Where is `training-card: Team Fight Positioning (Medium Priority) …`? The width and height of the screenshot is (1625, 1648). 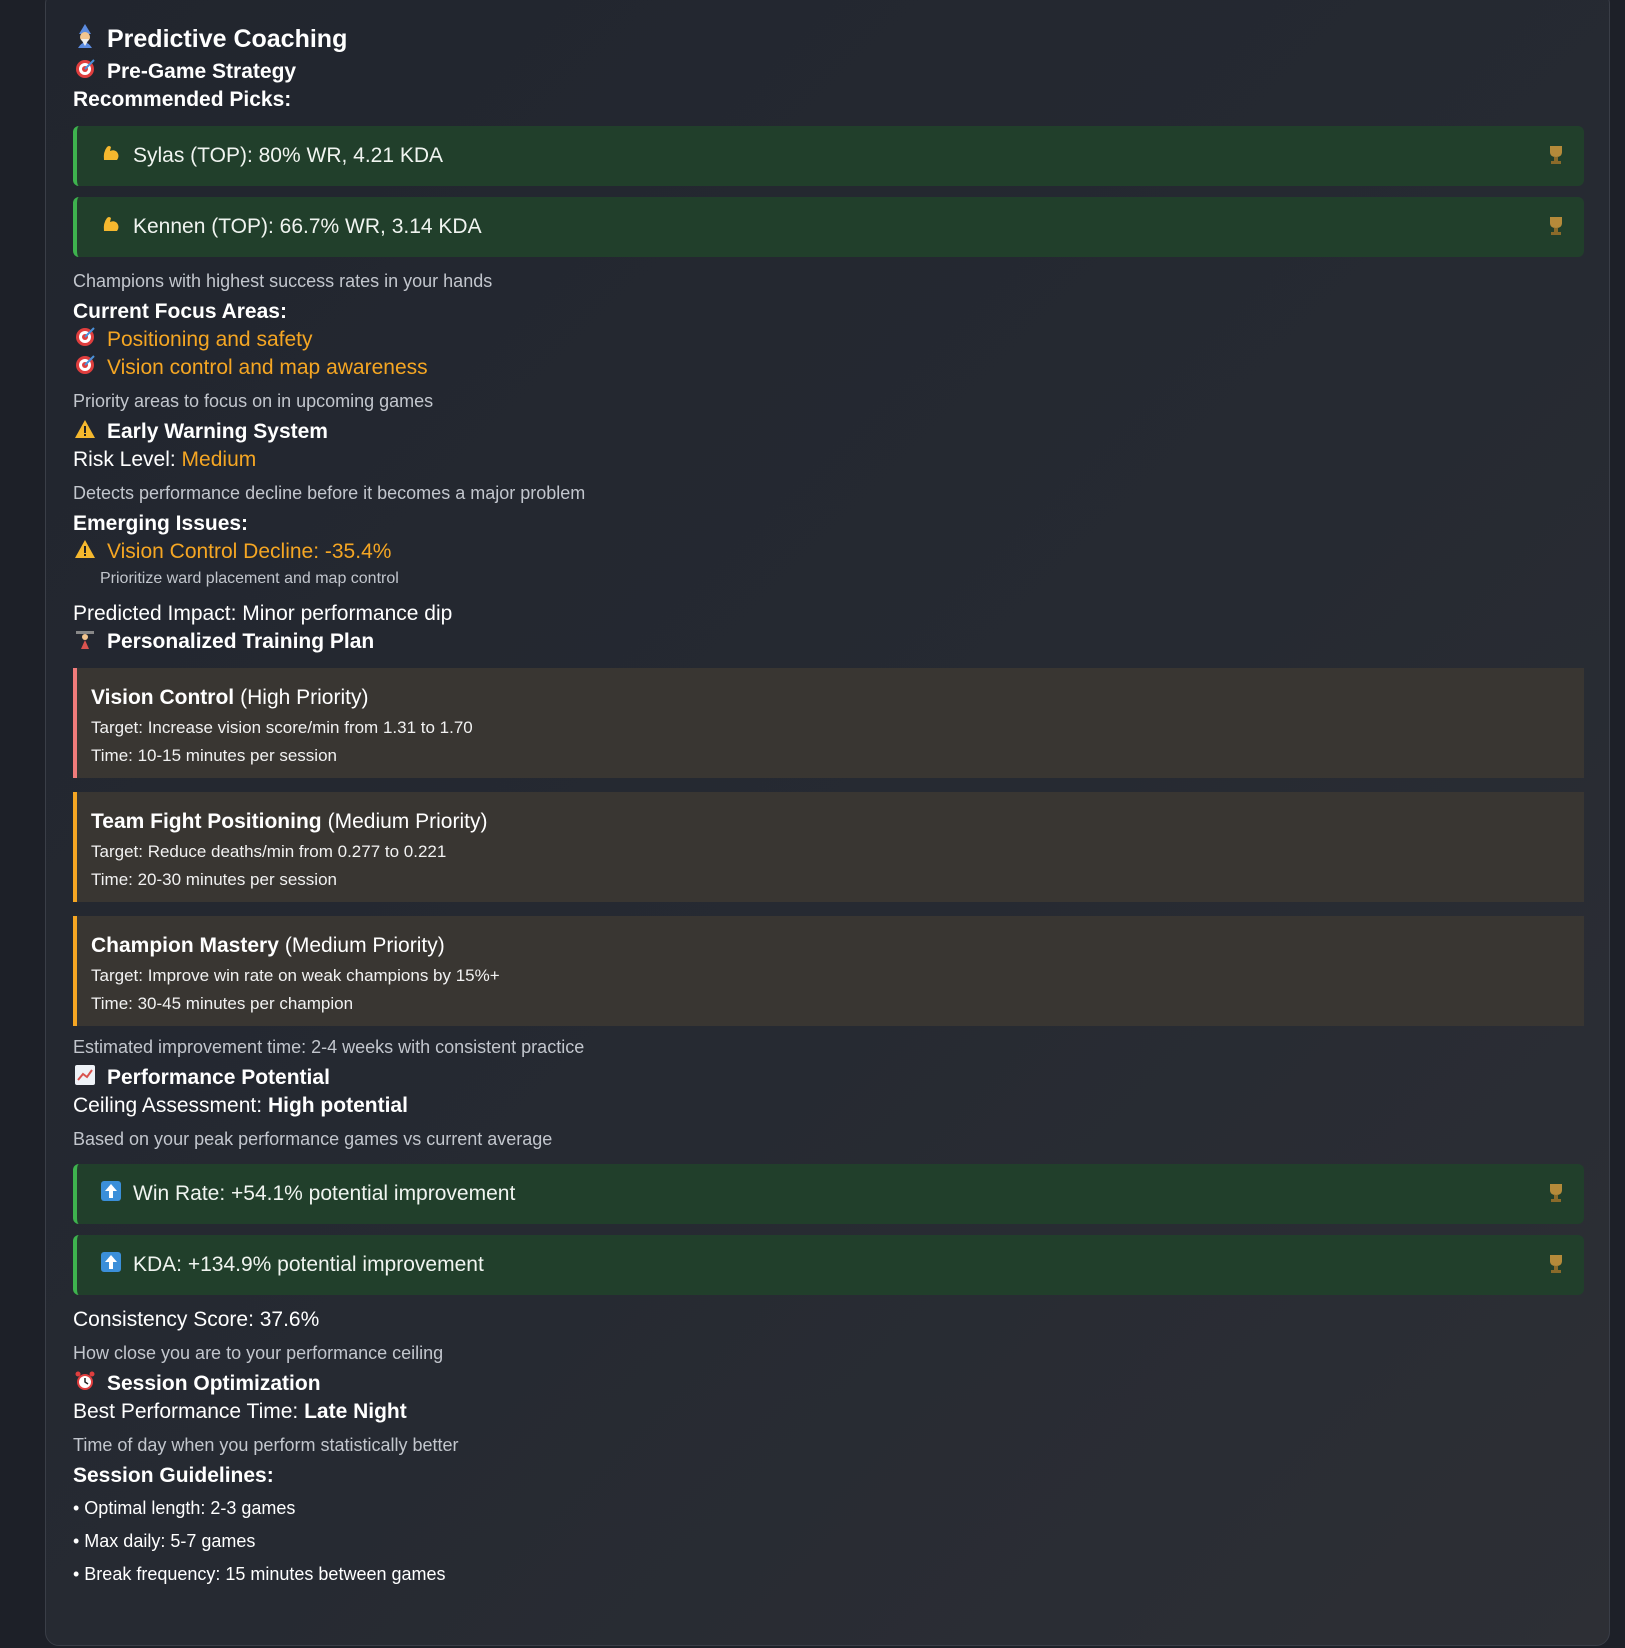
training-card: Team Fight Positioning (Medium Priority) … is located at coordinates (828, 847).